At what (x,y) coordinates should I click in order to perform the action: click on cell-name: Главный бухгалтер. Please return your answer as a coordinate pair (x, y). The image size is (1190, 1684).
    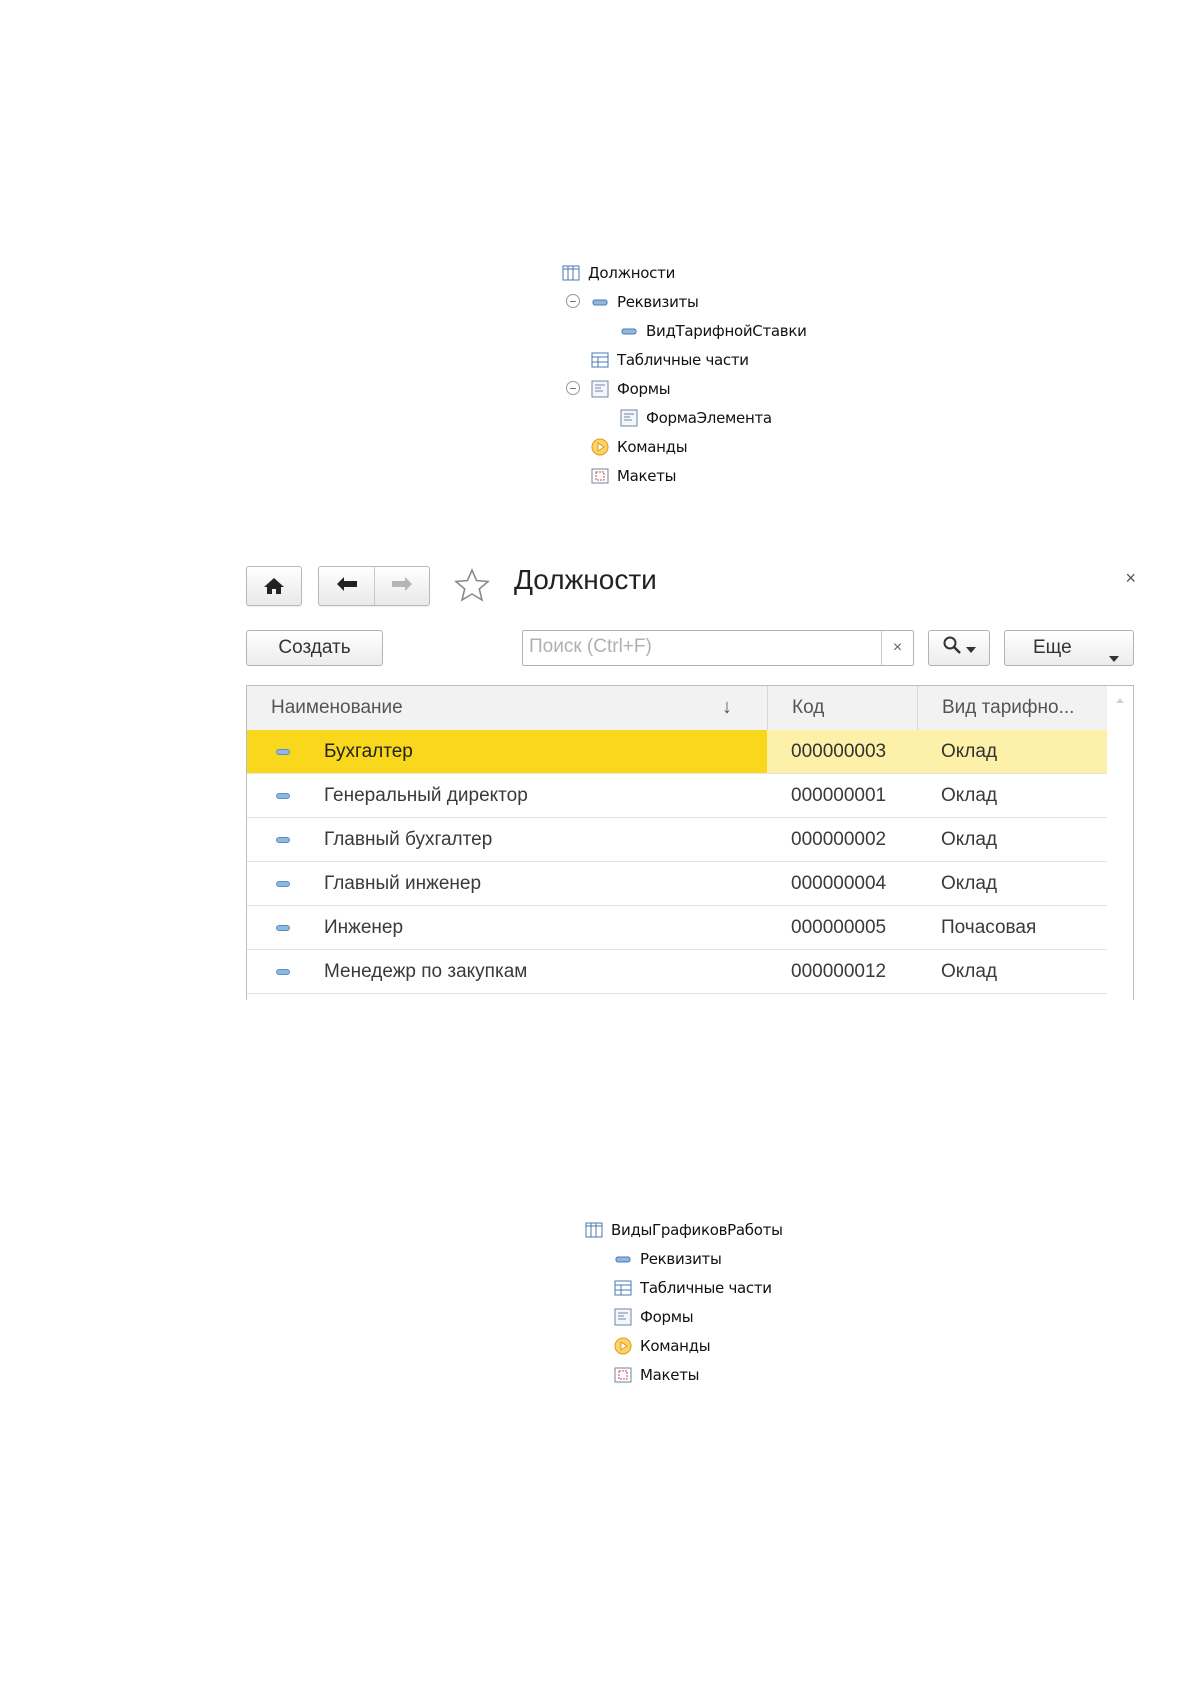
    Looking at the image, I should click on (507, 839).